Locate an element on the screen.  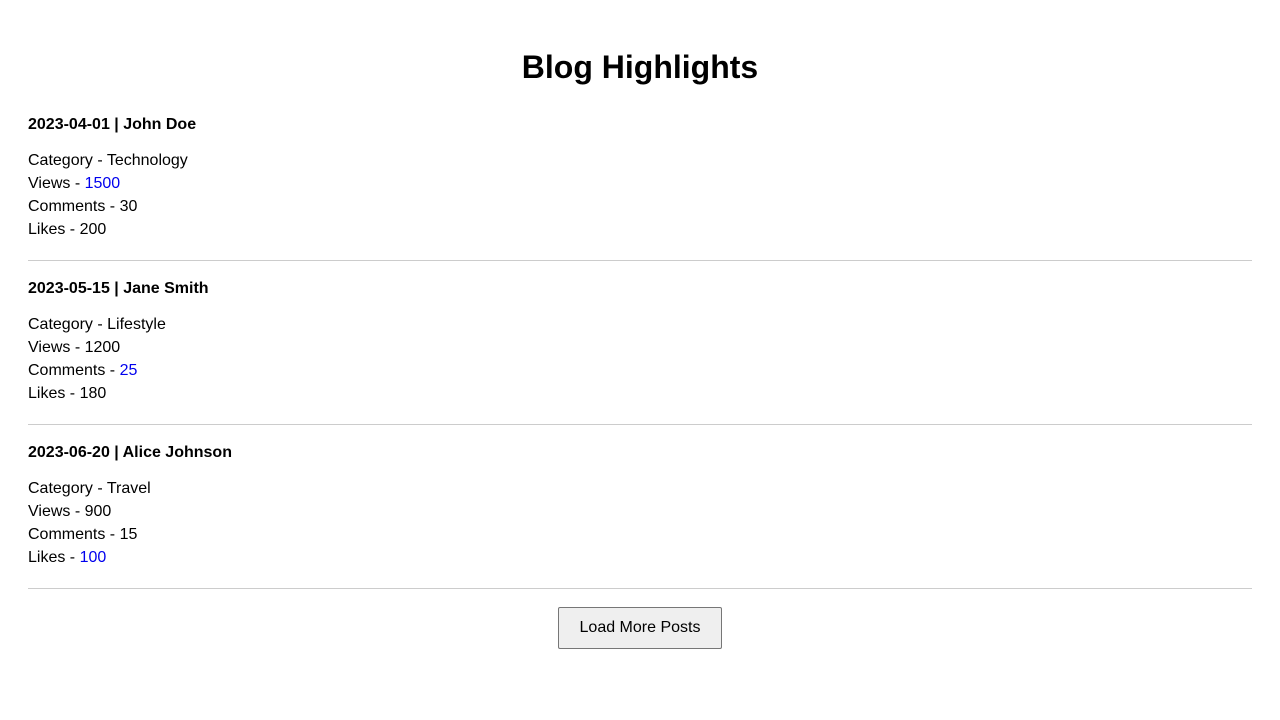
load-more-button: Load More Posts is located at coordinates (640, 628).